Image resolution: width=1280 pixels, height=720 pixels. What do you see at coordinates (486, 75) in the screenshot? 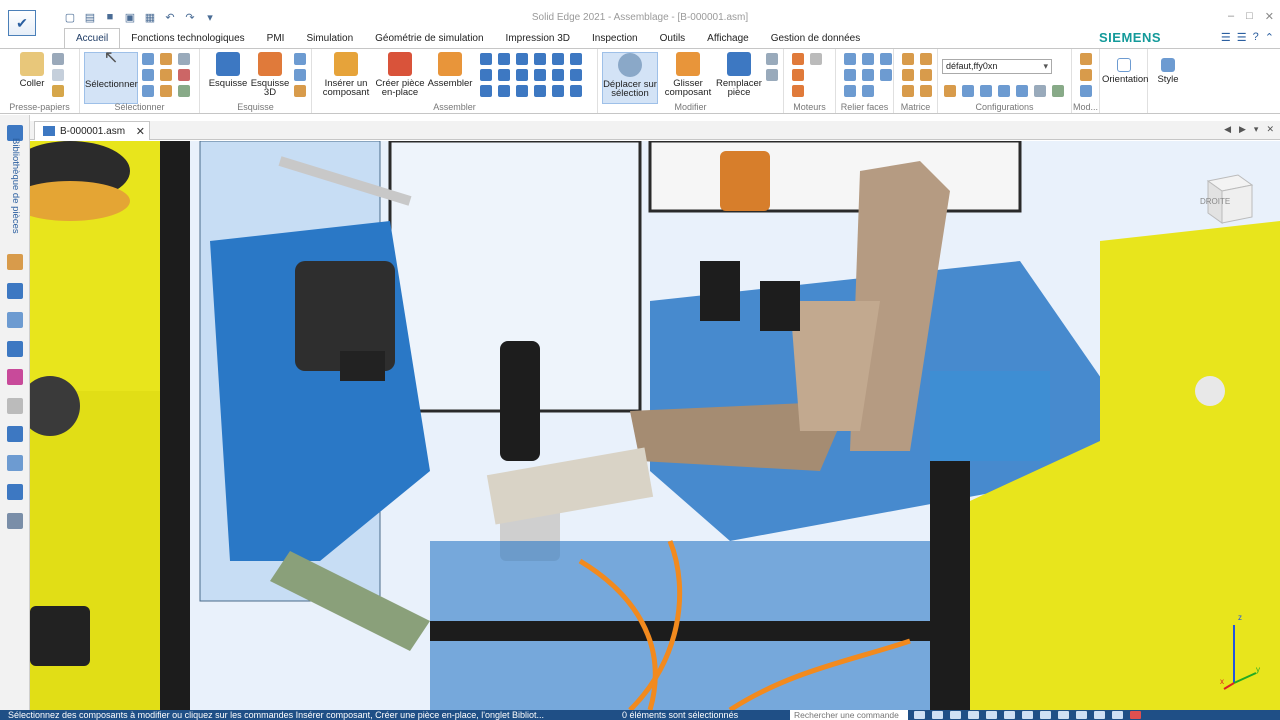
I see `tangent-icon` at bounding box center [486, 75].